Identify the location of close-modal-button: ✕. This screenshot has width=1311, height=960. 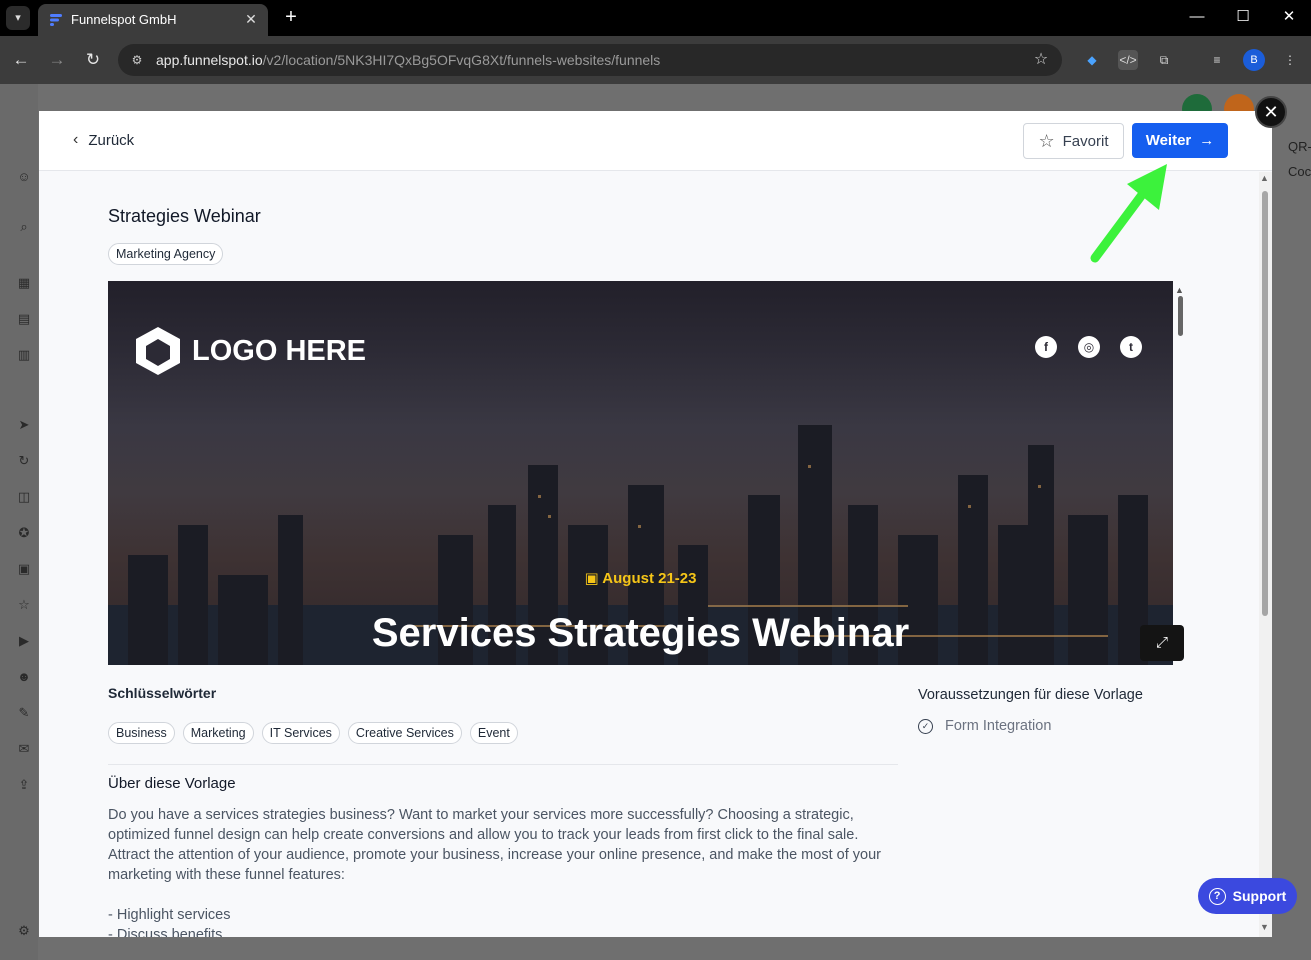
(1271, 112).